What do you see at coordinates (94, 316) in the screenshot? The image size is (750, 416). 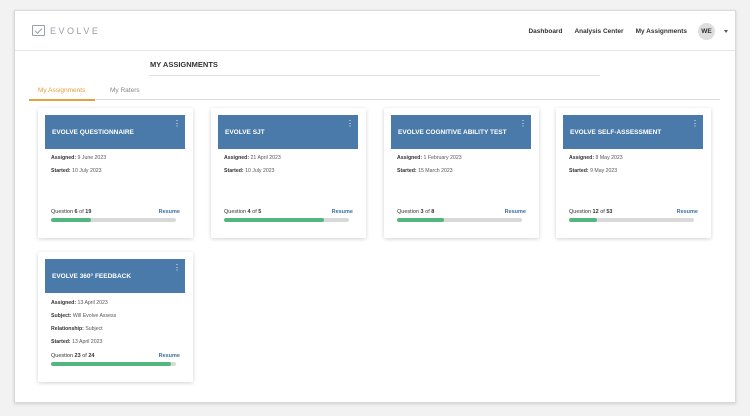 I see `subject-value: Will Evolve Assess` at bounding box center [94, 316].